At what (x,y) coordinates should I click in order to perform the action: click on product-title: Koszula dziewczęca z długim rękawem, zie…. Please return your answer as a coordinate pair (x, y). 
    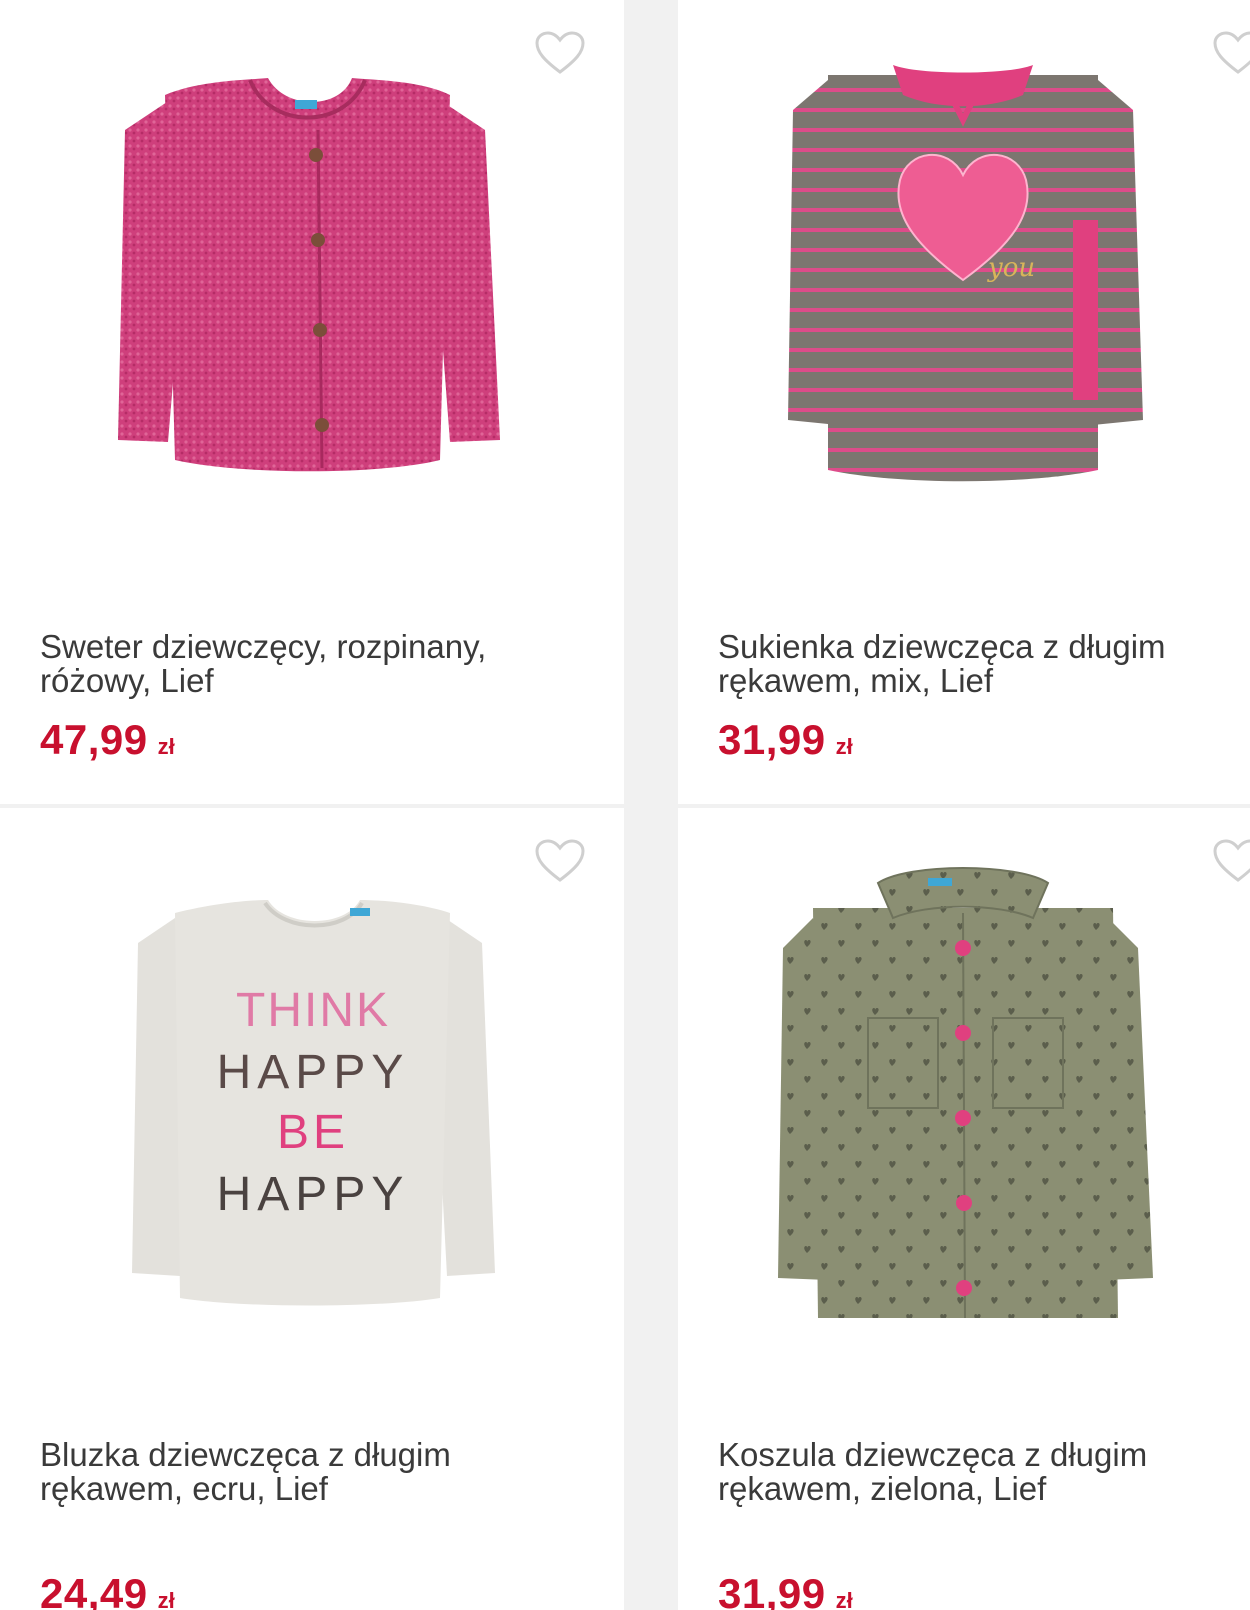
    Looking at the image, I should click on (978, 1472).